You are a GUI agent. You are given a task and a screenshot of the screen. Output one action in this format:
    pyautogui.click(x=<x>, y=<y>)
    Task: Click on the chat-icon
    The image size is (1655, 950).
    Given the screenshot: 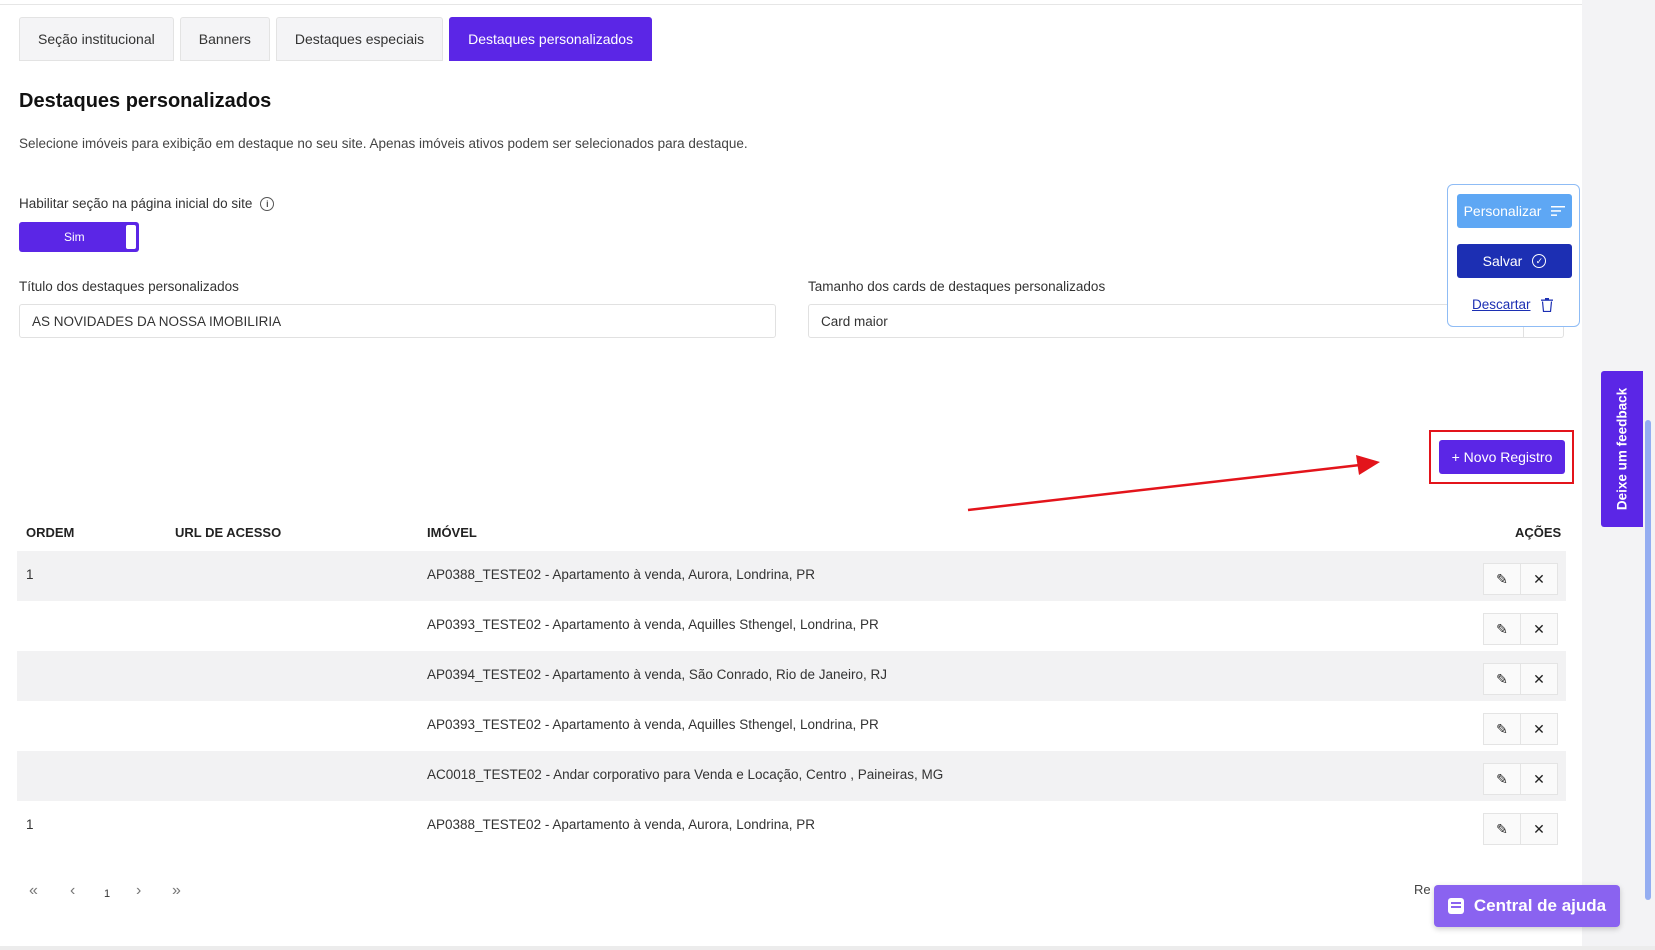 What is the action you would take?
    pyautogui.click(x=1455, y=906)
    